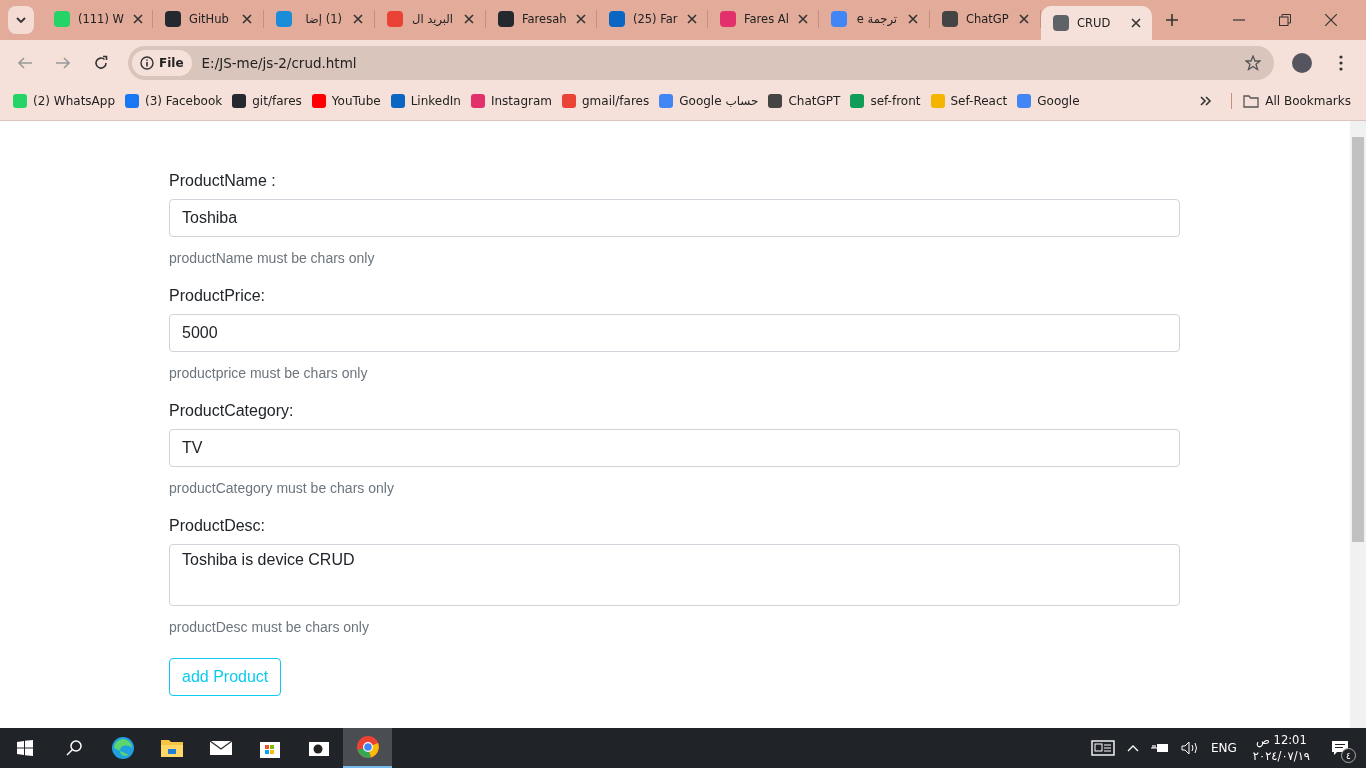  I want to click on browser-tab: Fares Al, so click(763, 19).